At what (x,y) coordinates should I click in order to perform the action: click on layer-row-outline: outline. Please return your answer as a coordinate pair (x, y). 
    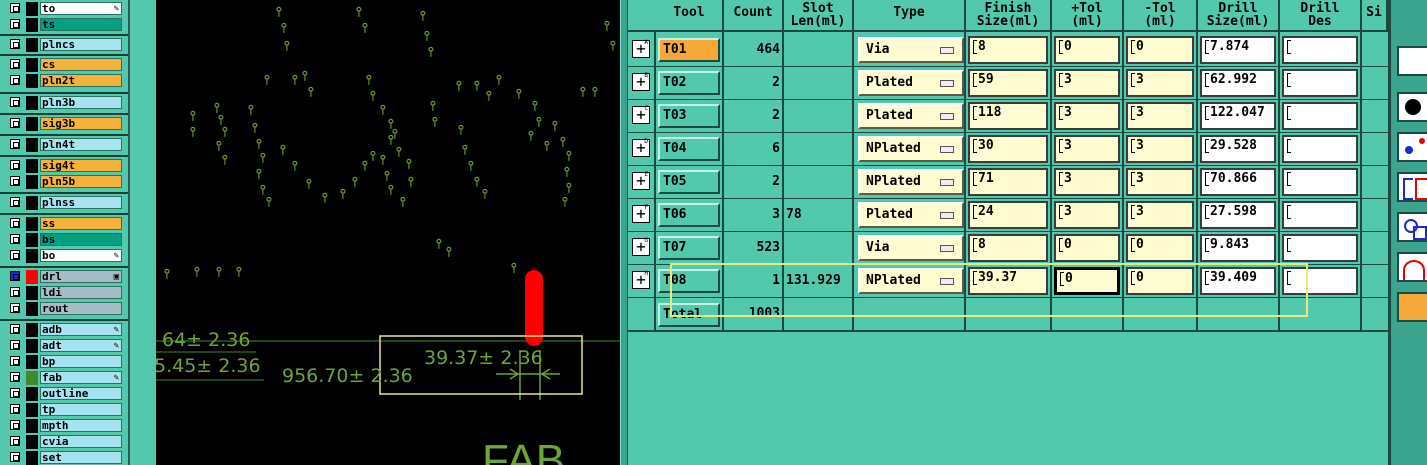
    Looking at the image, I should click on (64, 394).